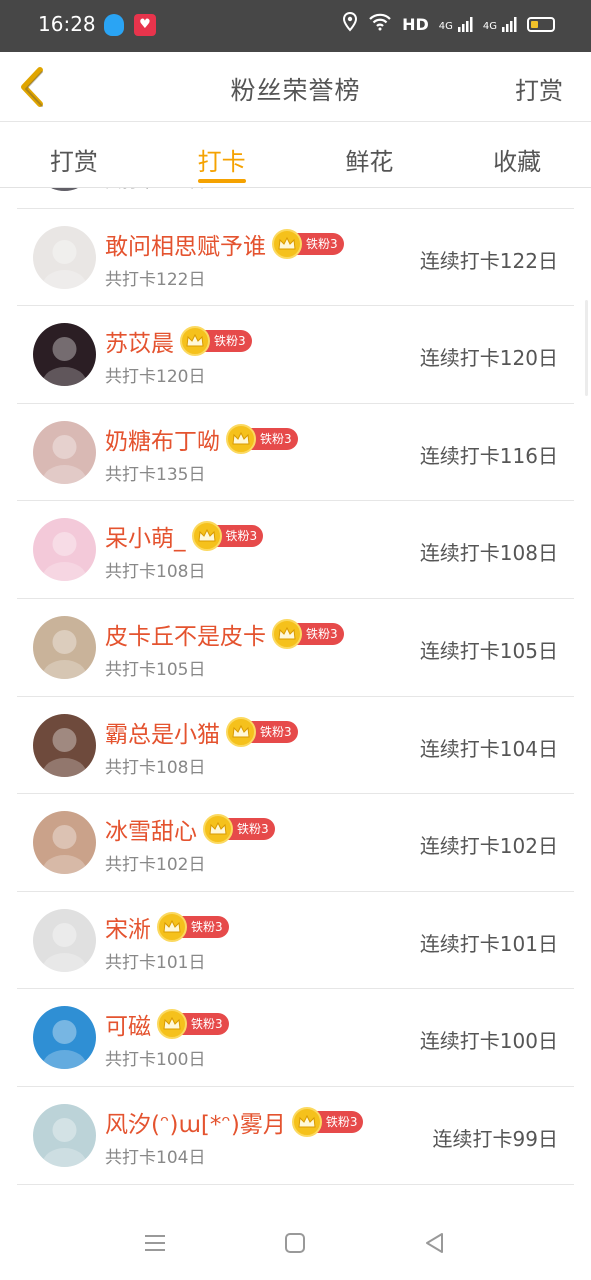 Image resolution: width=591 pixels, height=1280 pixels. I want to click on fan-row: 霸总是小猫 铁粉3 共打卡108日 连续打卡104日, so click(295, 746).